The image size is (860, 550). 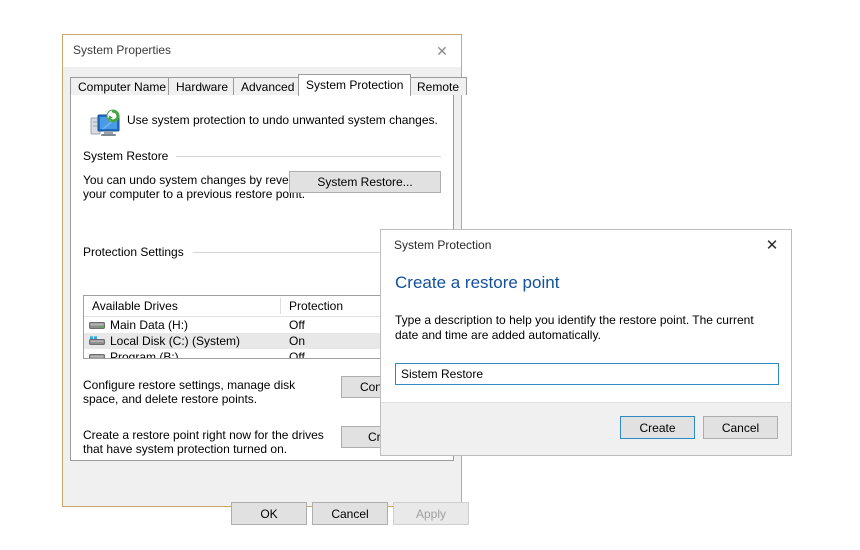 I want to click on apply-button: Apply, so click(x=431, y=513).